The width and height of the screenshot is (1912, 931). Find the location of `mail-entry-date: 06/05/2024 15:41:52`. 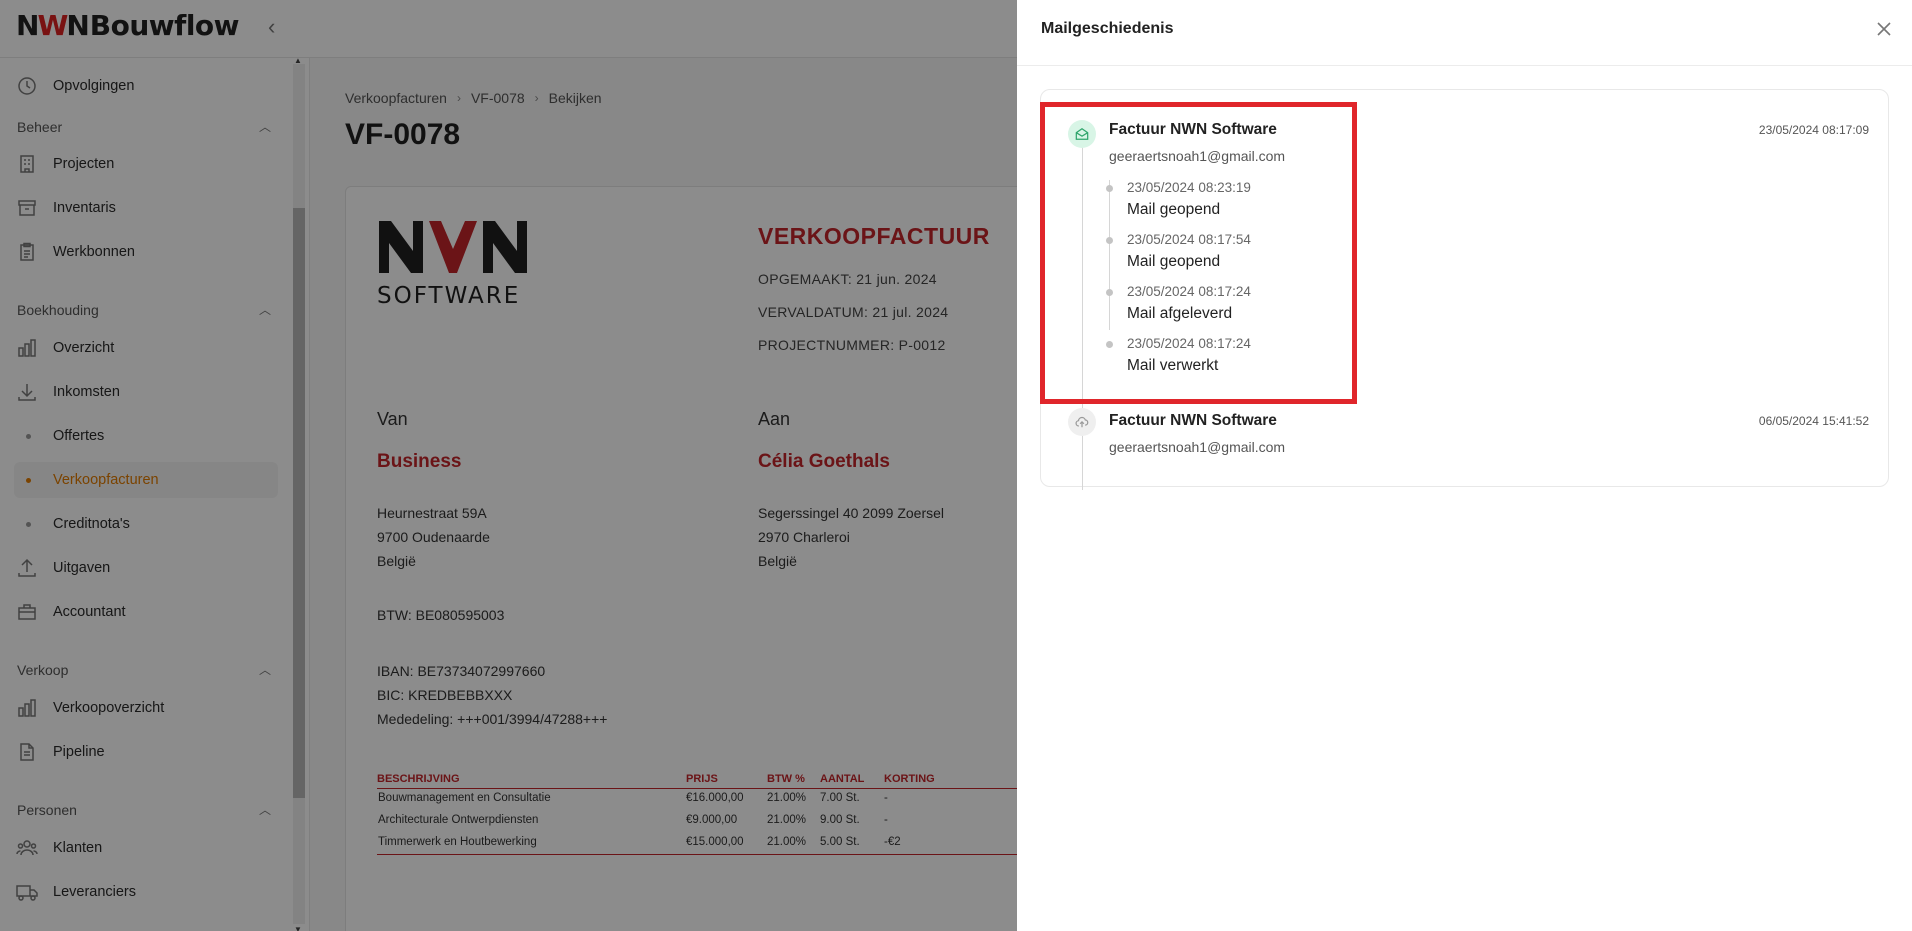

mail-entry-date: 06/05/2024 15:41:52 is located at coordinates (1813, 421).